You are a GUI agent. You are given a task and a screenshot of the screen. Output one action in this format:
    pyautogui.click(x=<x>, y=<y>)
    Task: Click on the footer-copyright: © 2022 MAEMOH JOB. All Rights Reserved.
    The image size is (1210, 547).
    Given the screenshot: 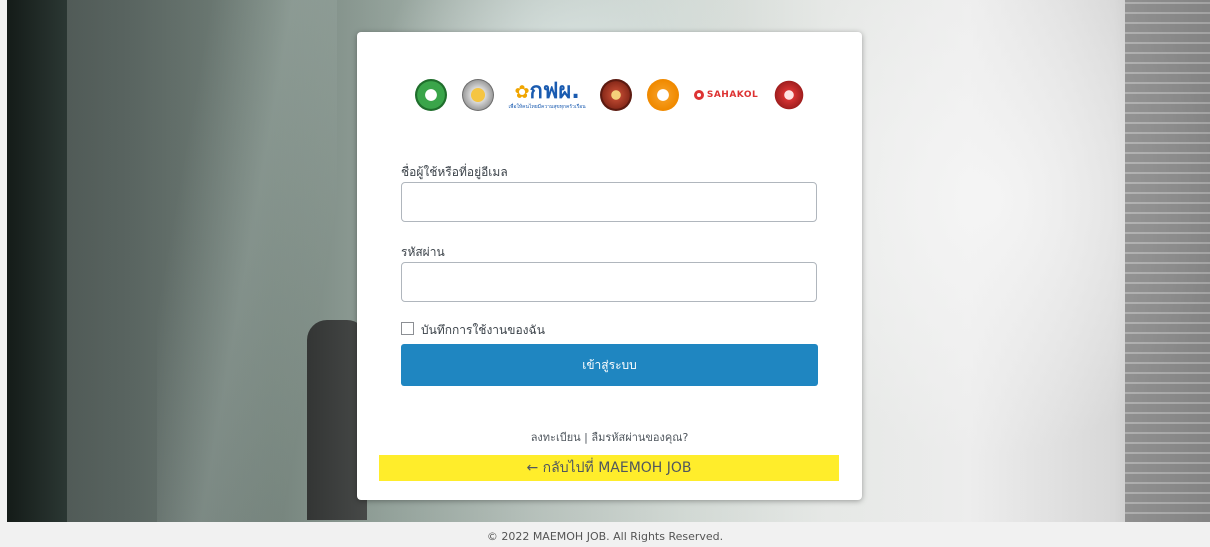 What is the action you would take?
    pyautogui.click(x=605, y=536)
    